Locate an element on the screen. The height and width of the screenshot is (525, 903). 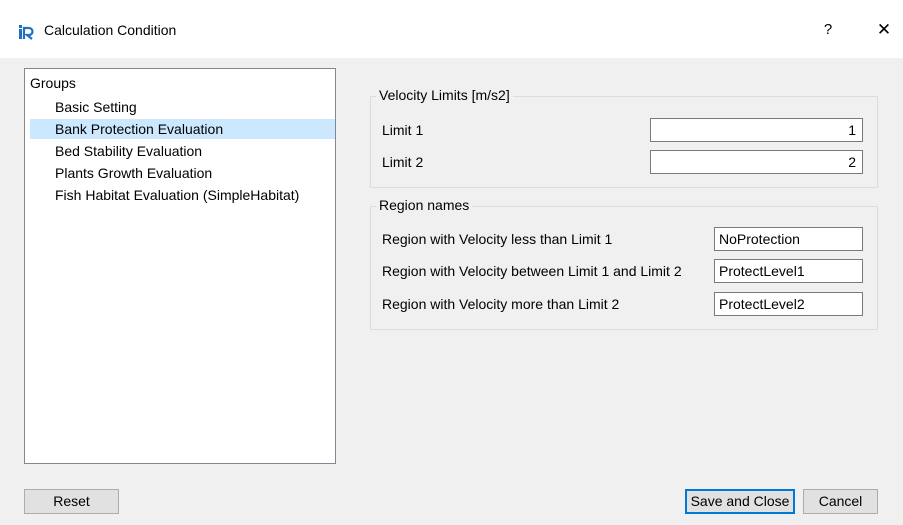
save-and-close-button: Save and Close is located at coordinates (740, 501).